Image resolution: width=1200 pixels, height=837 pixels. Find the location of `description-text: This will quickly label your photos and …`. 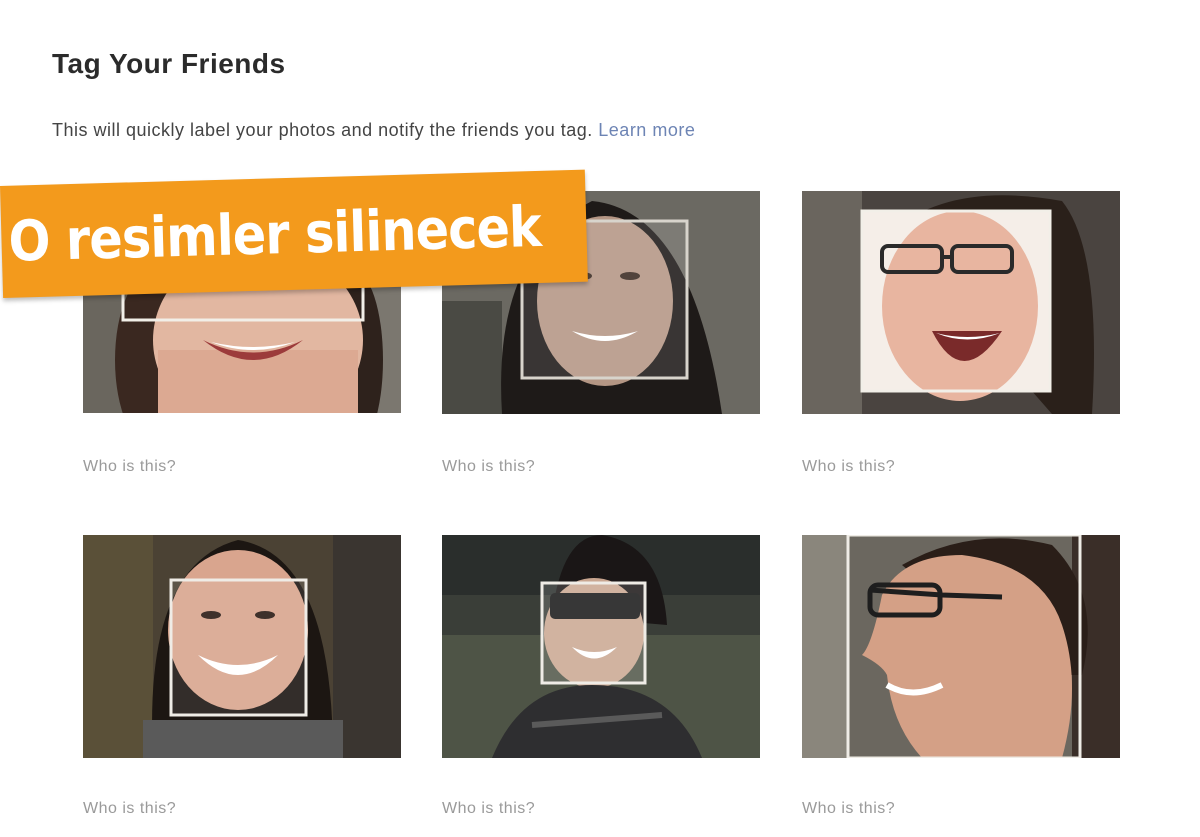

description-text: This will quickly label your photos and … is located at coordinates (325, 130).